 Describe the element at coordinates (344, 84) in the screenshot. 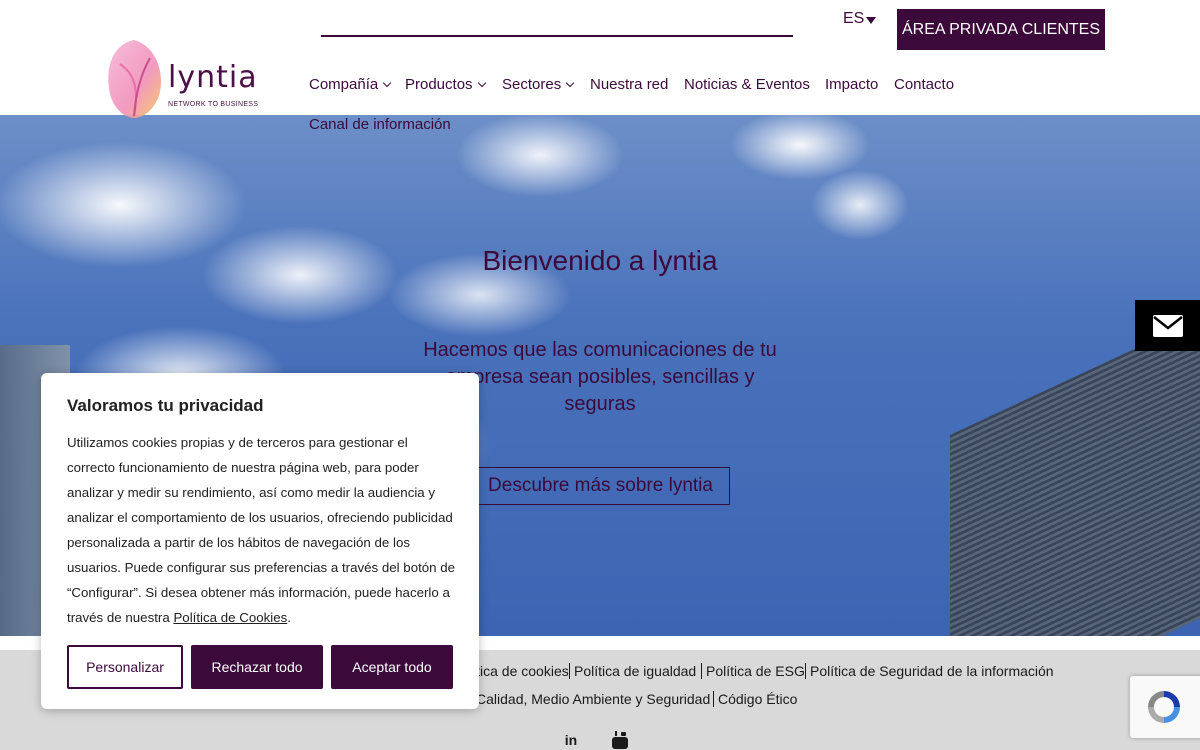

I see `nav-label: Compañía` at that location.